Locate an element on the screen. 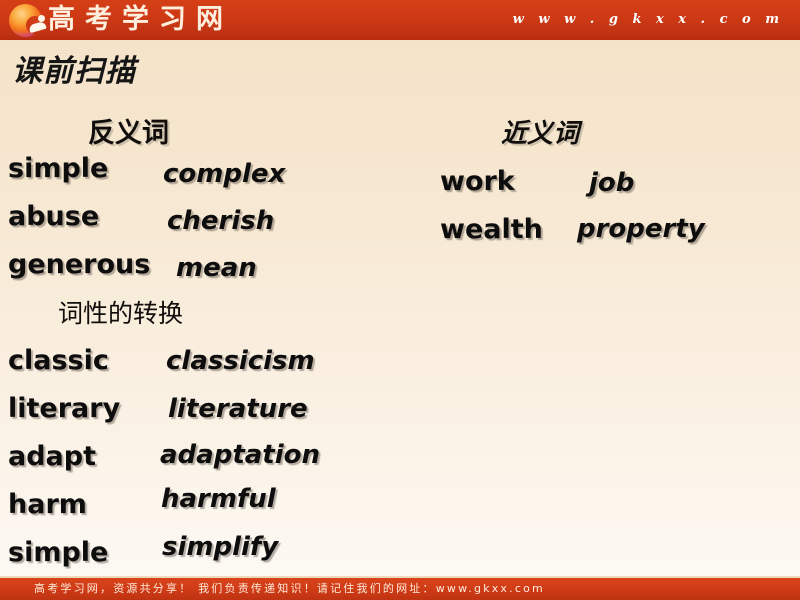 This screenshot has width=800, height=600. section-heading-synonyms: 近义词 is located at coordinates (540, 134).